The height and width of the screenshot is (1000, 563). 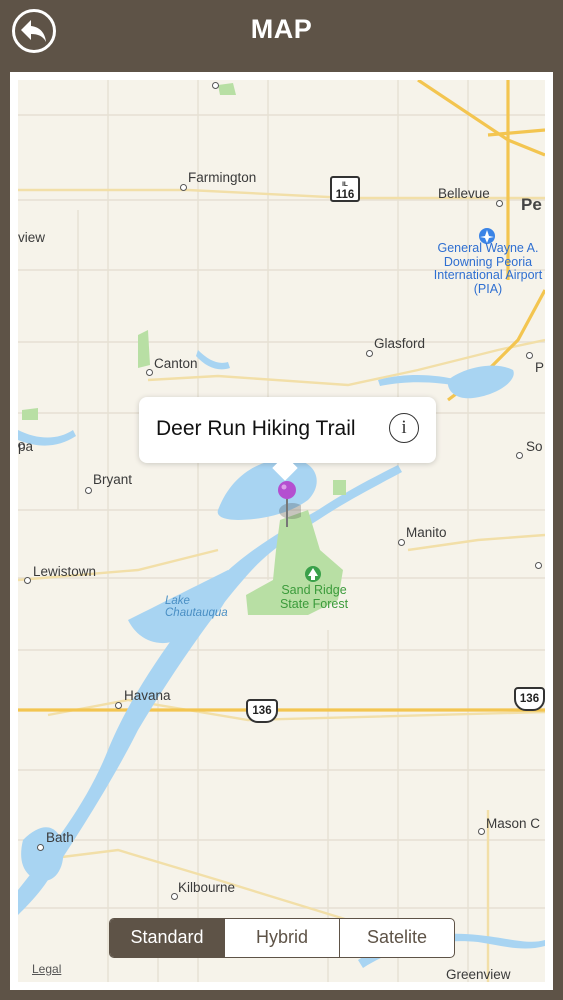 What do you see at coordinates (167, 938) in the screenshot?
I see `map-type-standard: Standard` at bounding box center [167, 938].